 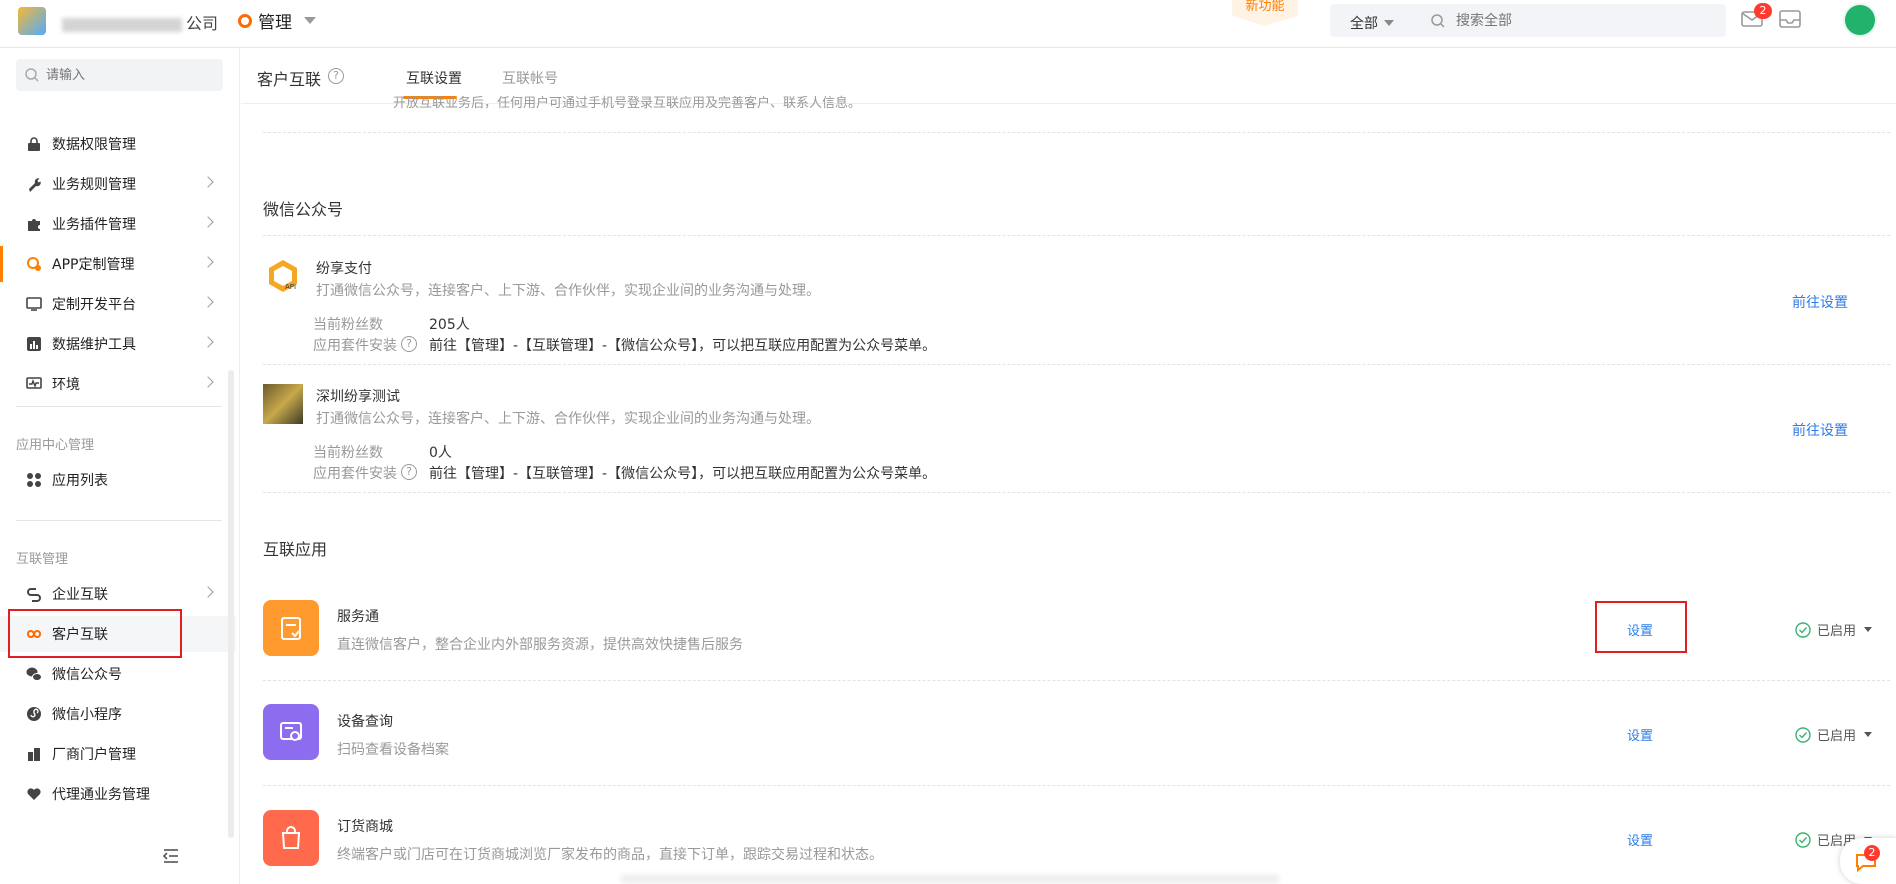 I want to click on company-name: 公司, so click(x=140, y=22).